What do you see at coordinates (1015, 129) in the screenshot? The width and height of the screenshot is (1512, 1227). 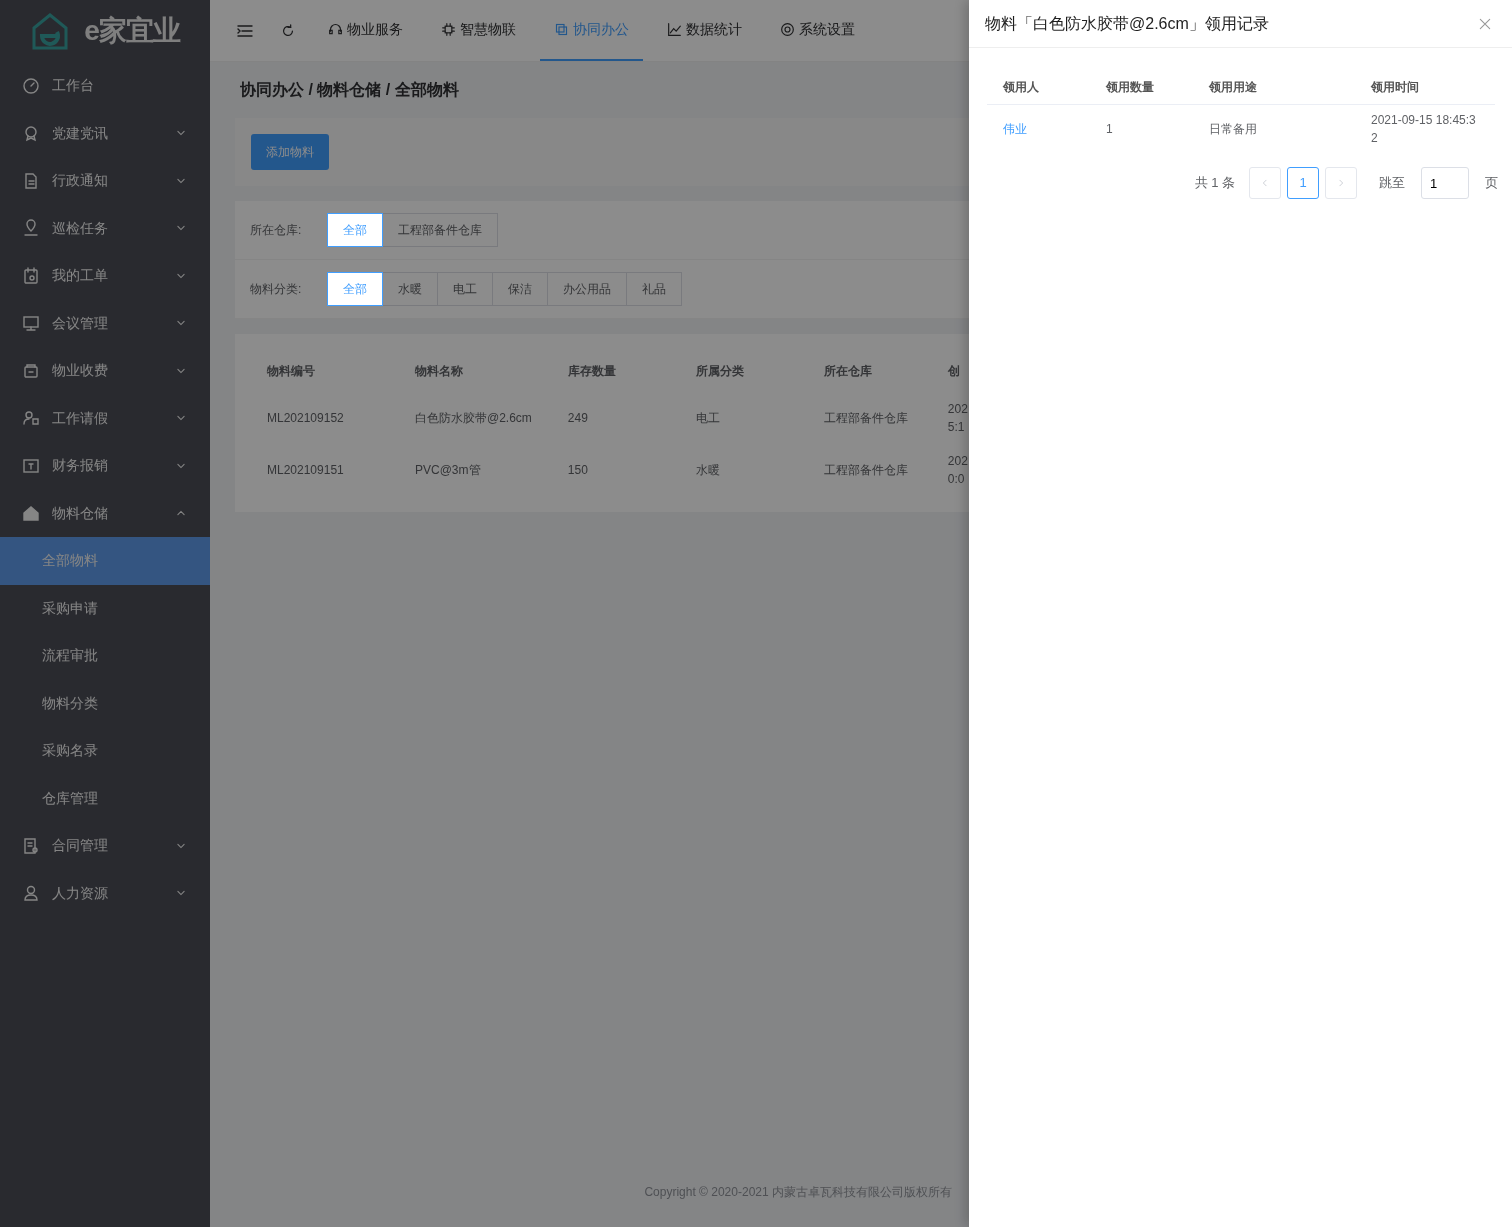 I see `user-link: 伟业` at bounding box center [1015, 129].